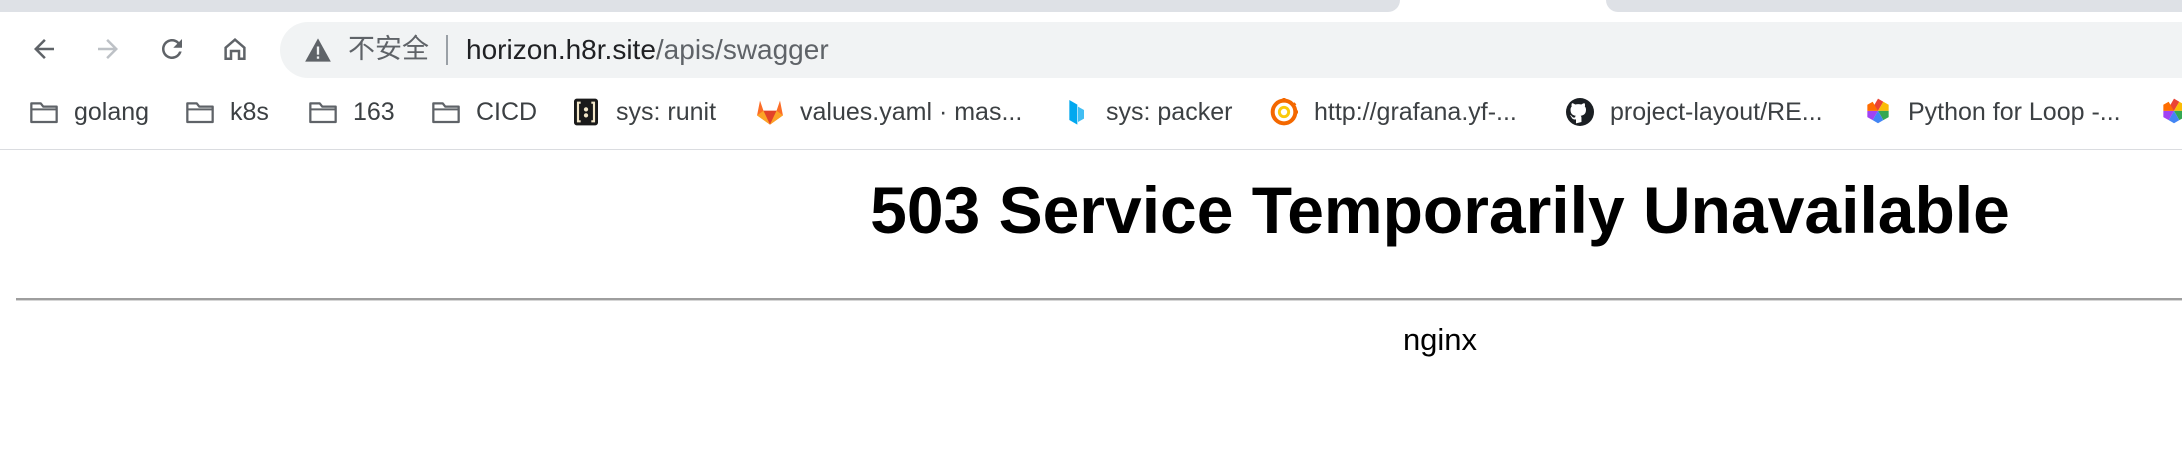 This screenshot has height=464, width=2182. I want to click on url-host: horizon.h8r.site, so click(561, 49).